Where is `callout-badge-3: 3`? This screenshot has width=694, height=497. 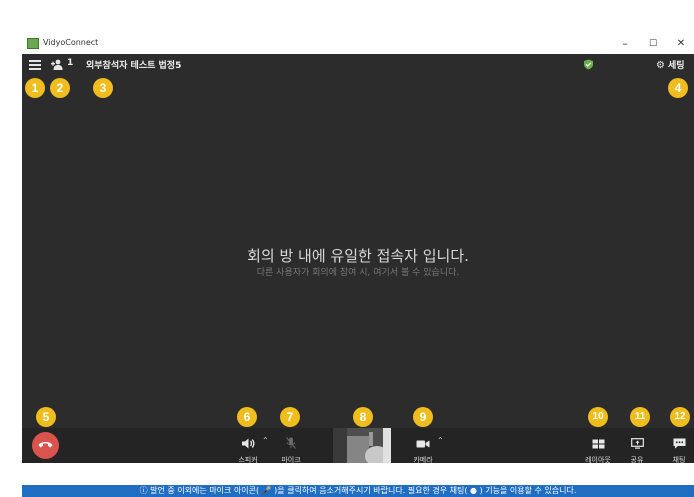 callout-badge-3: 3 is located at coordinates (103, 88).